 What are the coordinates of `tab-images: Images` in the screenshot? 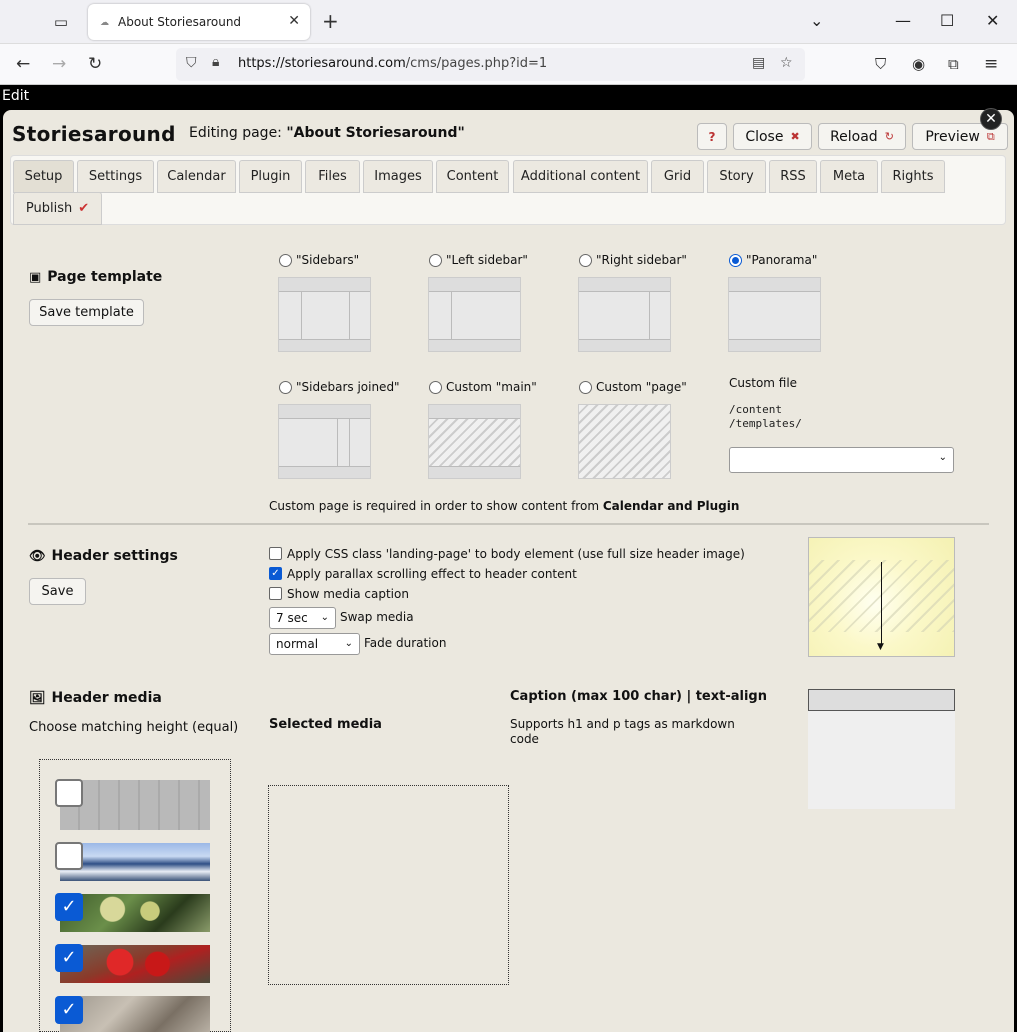 It's located at (398, 176).